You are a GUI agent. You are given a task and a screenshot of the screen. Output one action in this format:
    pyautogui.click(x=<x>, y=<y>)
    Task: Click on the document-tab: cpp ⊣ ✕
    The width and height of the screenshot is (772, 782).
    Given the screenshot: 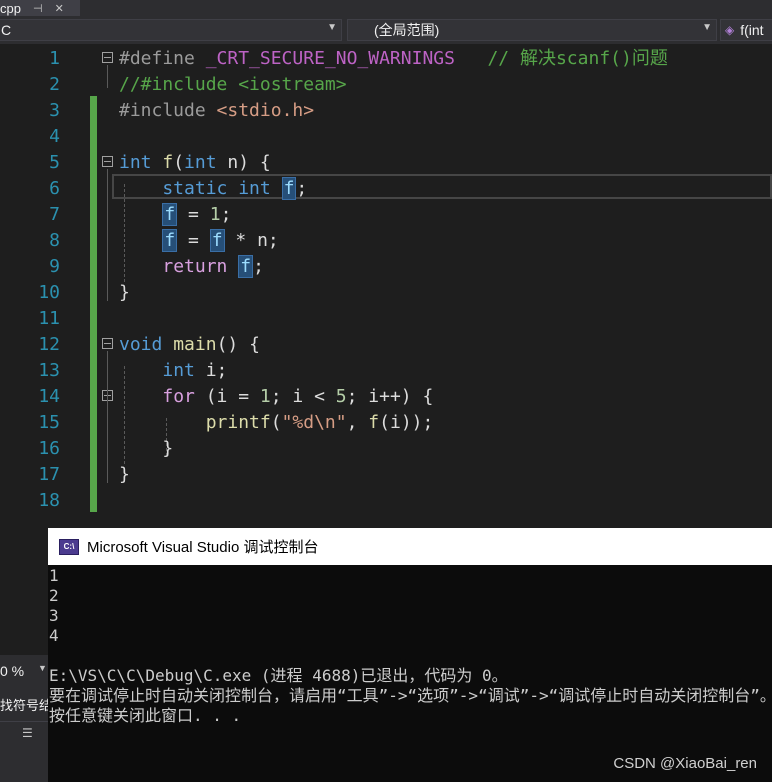 What is the action you would take?
    pyautogui.click(x=40, y=8)
    